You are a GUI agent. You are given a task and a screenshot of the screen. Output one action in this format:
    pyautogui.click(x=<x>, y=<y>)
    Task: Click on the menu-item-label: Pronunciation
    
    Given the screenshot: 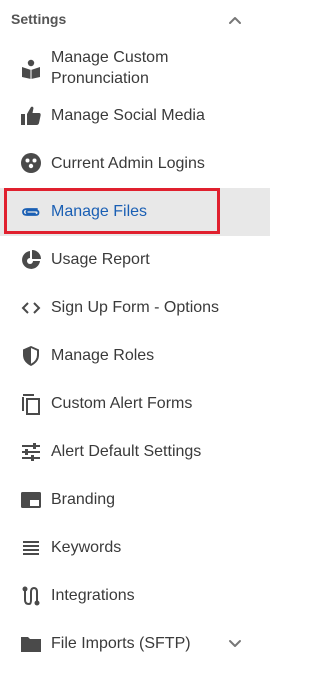 What is the action you would take?
    pyautogui.click(x=100, y=78)
    